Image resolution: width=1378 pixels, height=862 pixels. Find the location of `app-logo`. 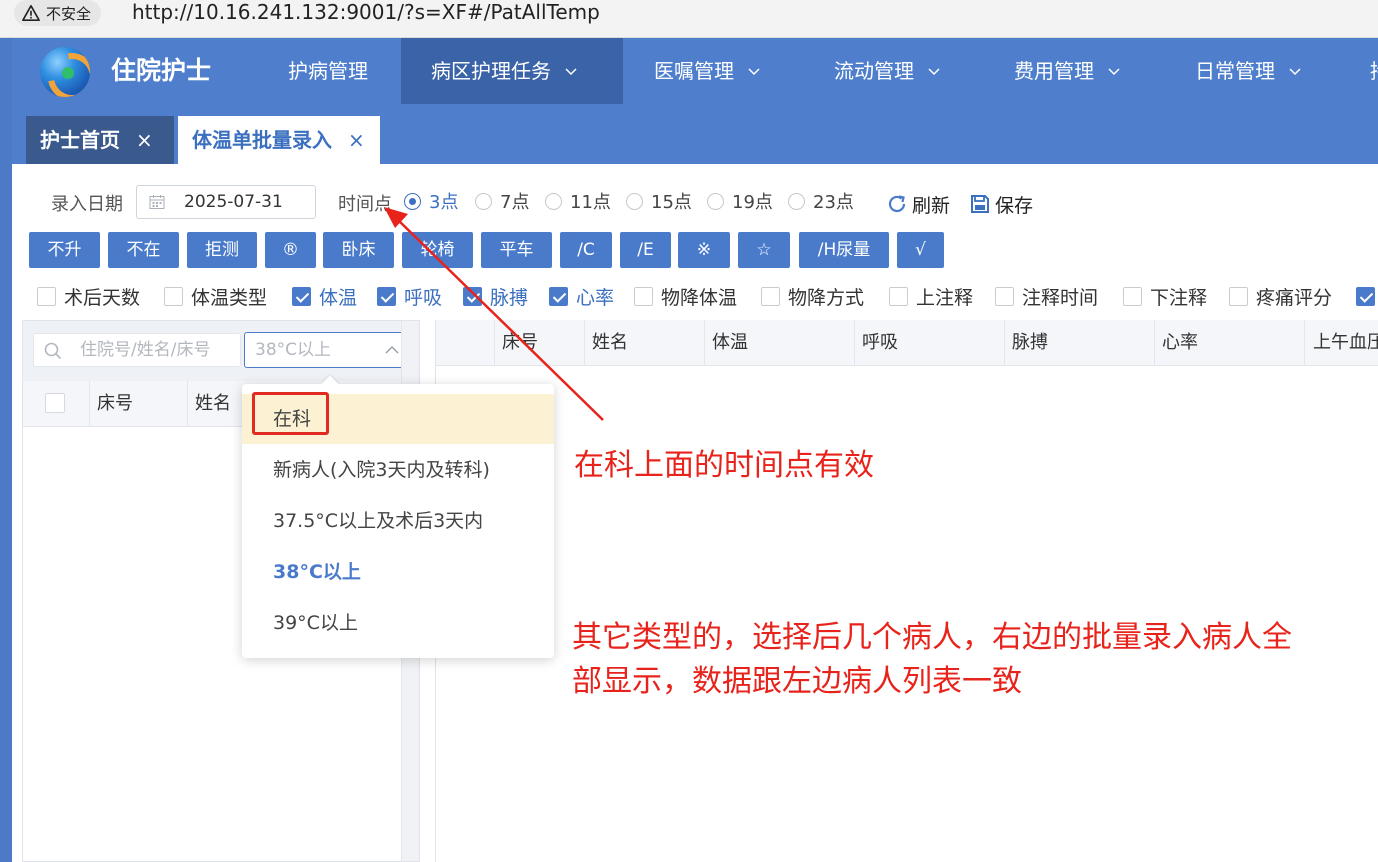

app-logo is located at coordinates (65, 72).